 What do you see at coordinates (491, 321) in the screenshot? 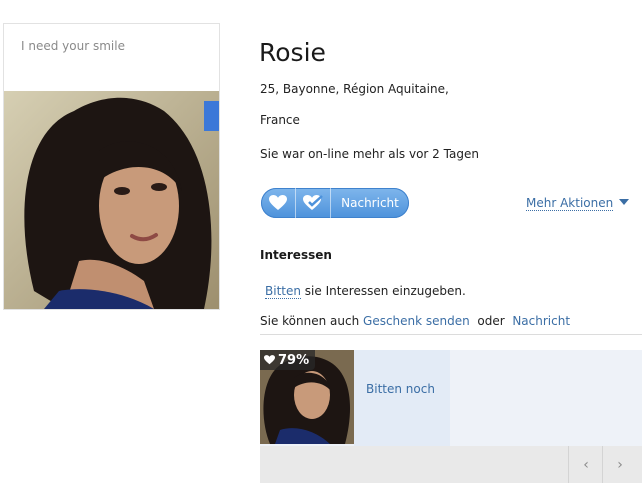
I see `or-text: oder` at bounding box center [491, 321].